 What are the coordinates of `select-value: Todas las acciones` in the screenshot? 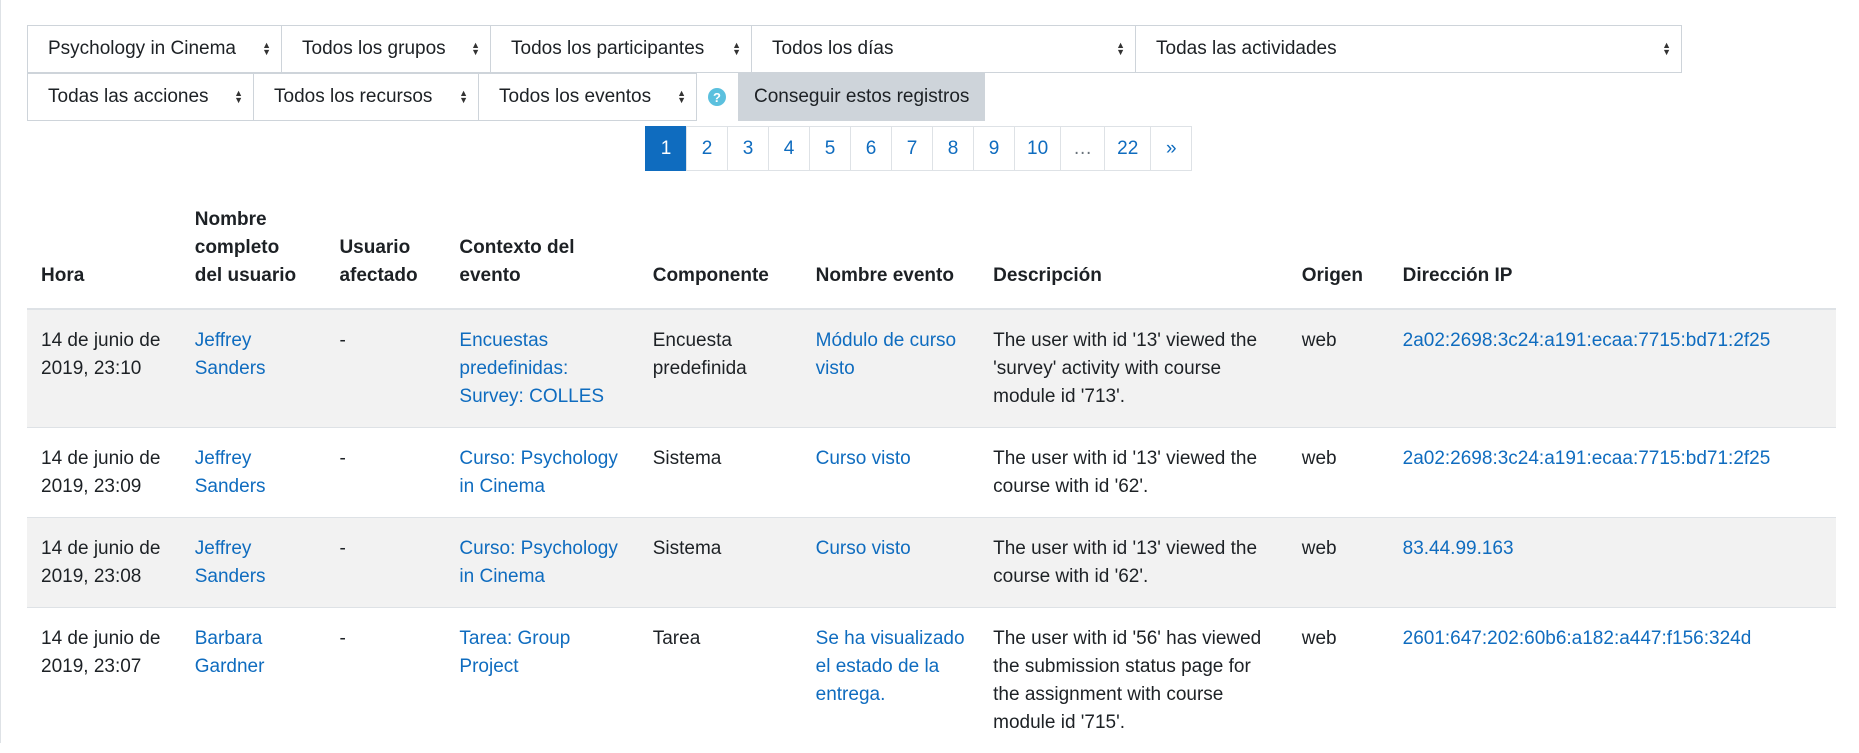 It's located at (128, 97).